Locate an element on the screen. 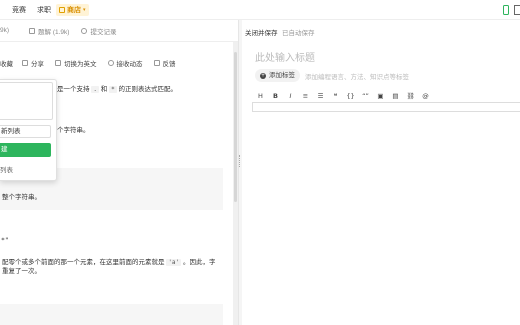  editor-body is located at coordinates (386, 107).